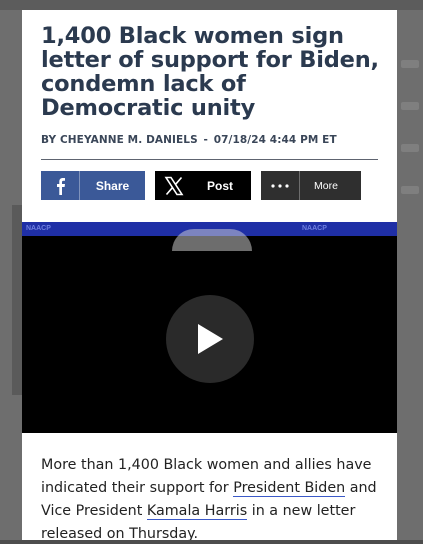  Describe the element at coordinates (212, 240) in the screenshot. I see `video-thumbnail-figure` at that location.